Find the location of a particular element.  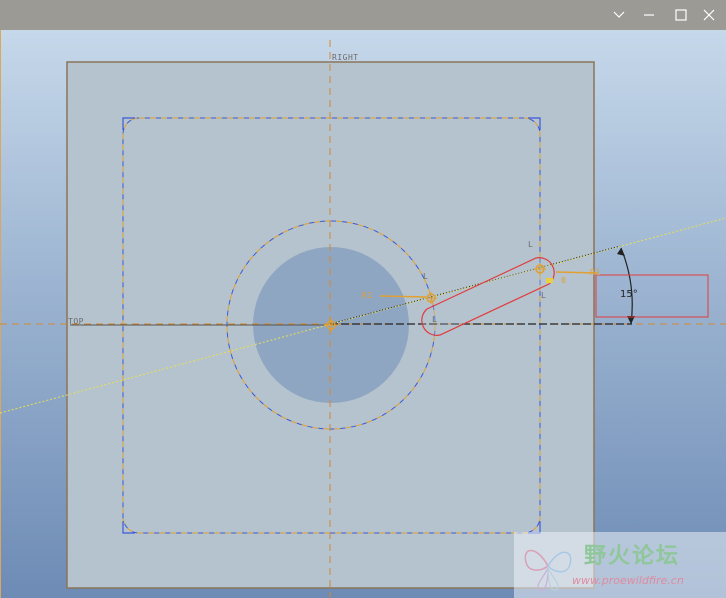

minimize-button is located at coordinates (649, 15).